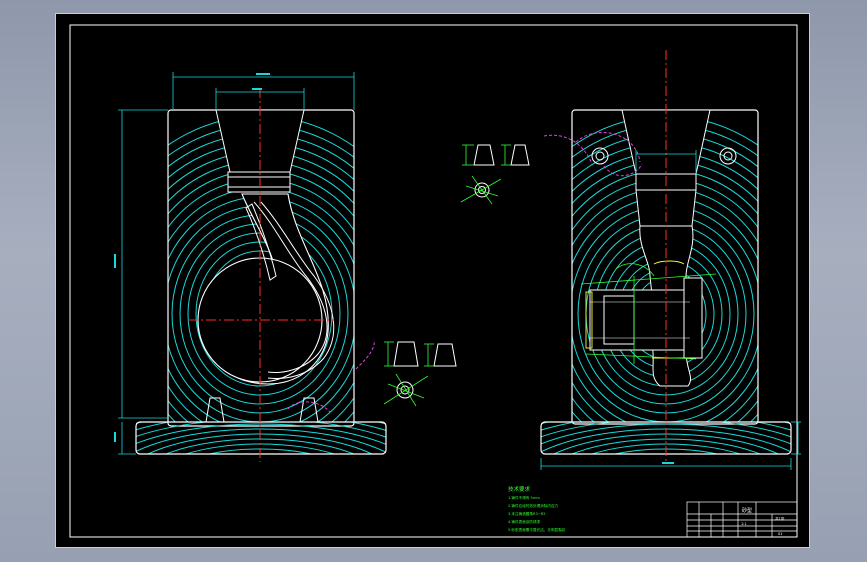  What do you see at coordinates (474, 270) in the screenshot?
I see `middle-detail-parts` at bounding box center [474, 270].